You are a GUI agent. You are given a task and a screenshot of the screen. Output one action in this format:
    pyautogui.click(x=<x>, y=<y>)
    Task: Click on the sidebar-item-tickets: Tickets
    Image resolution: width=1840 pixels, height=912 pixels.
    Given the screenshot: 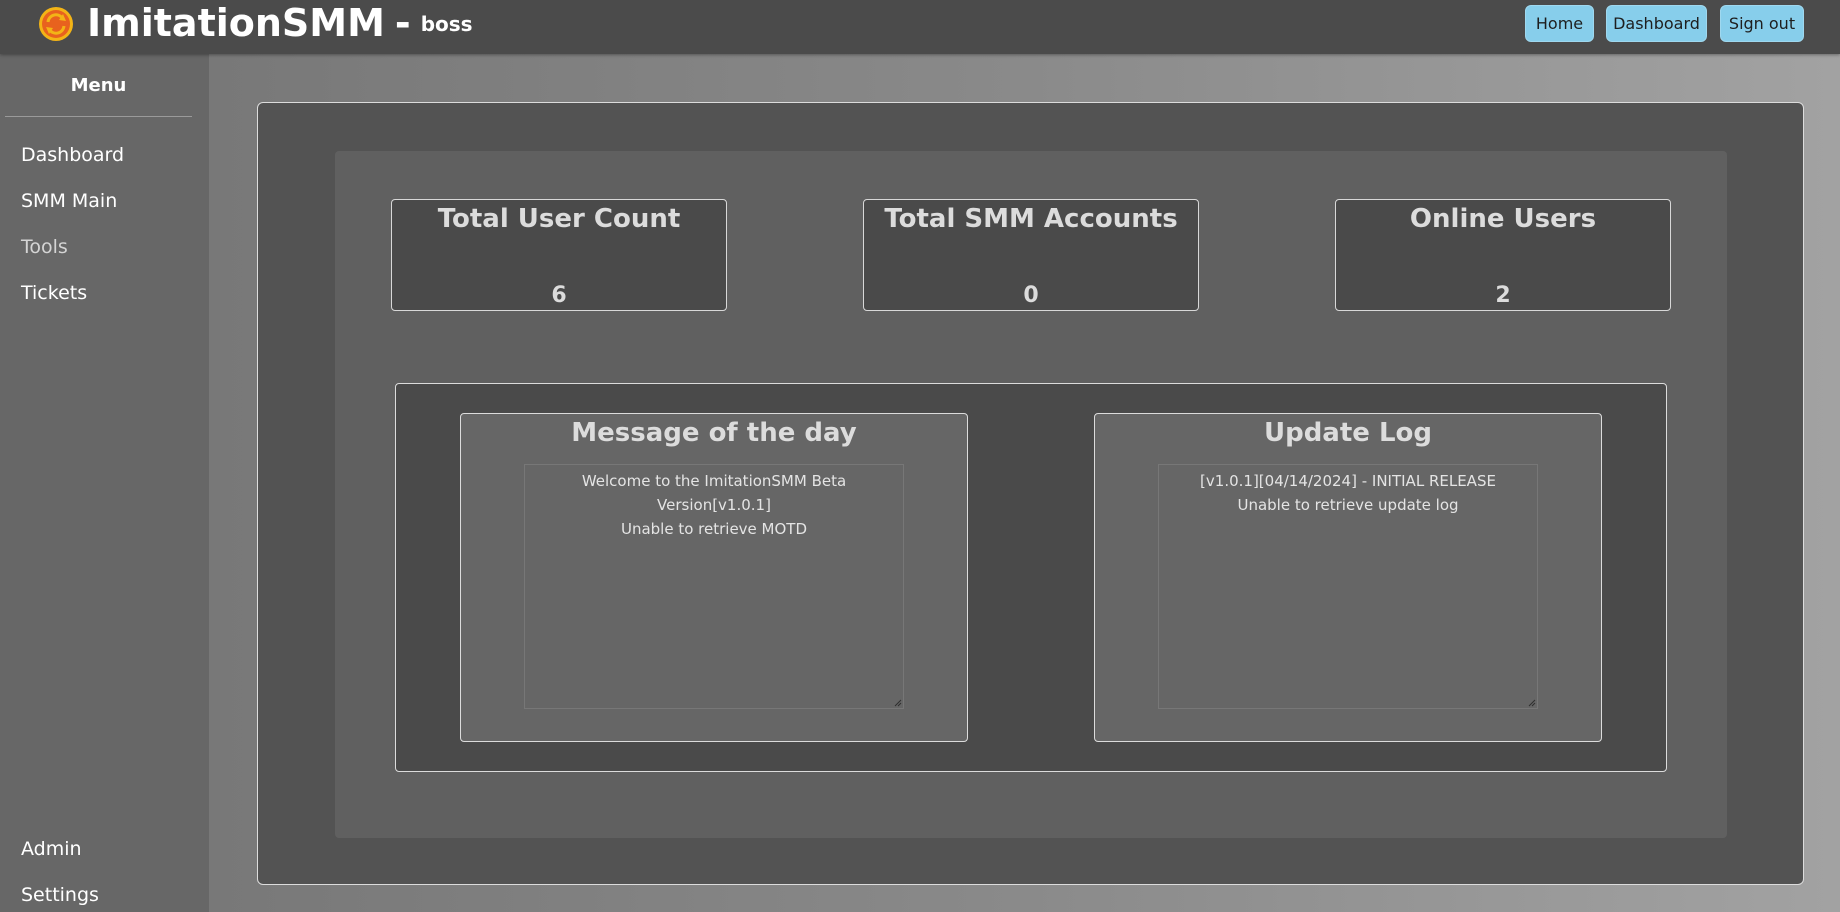 What is the action you would take?
    pyautogui.click(x=54, y=293)
    